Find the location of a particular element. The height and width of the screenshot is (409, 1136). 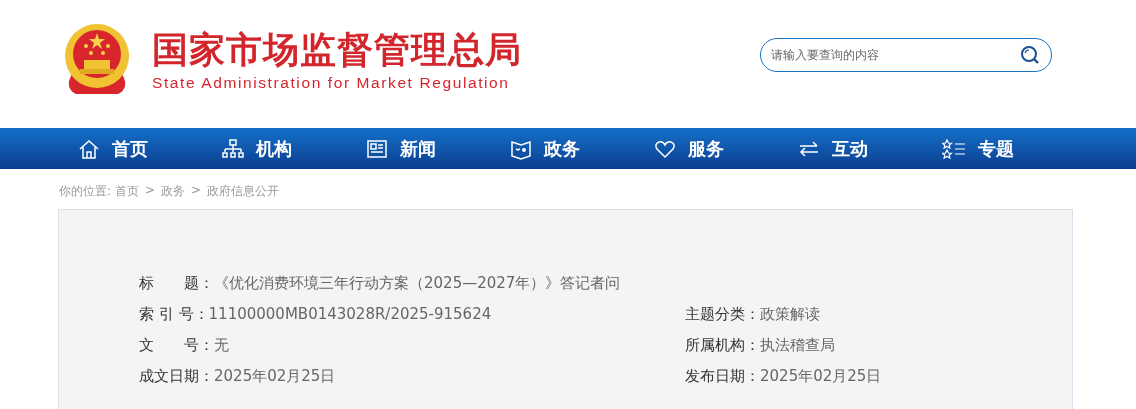

breadcrumb-prefix: 你的位置: is located at coordinates (85, 191).